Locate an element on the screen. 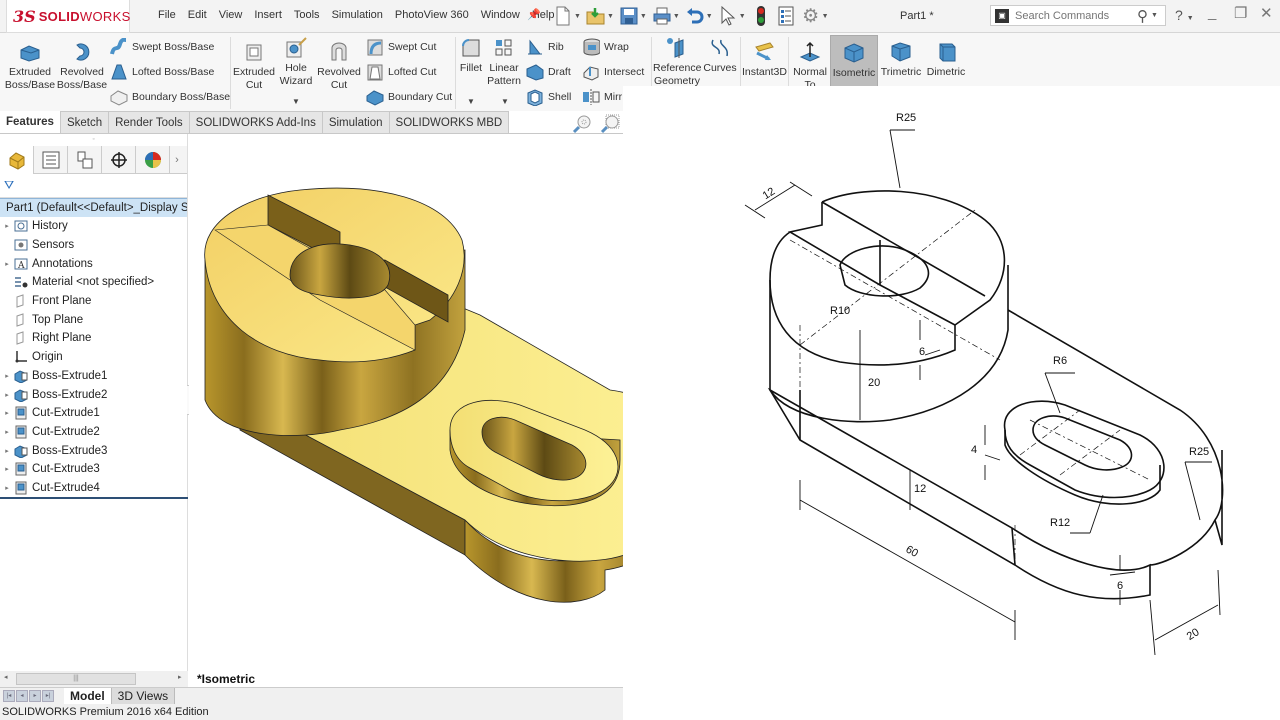  tab-model: Model is located at coordinates (87, 696).